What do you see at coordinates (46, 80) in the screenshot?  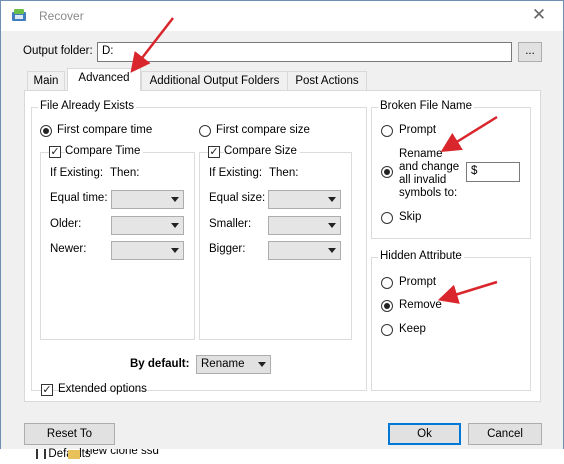 I see `tab-main: Main` at bounding box center [46, 80].